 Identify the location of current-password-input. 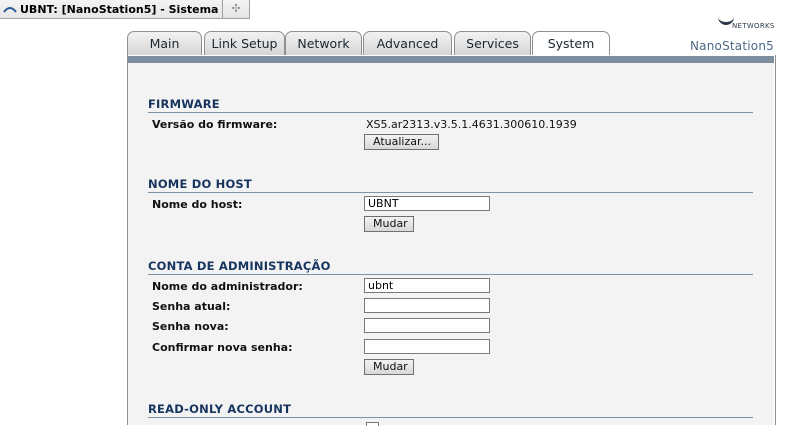
(427, 305).